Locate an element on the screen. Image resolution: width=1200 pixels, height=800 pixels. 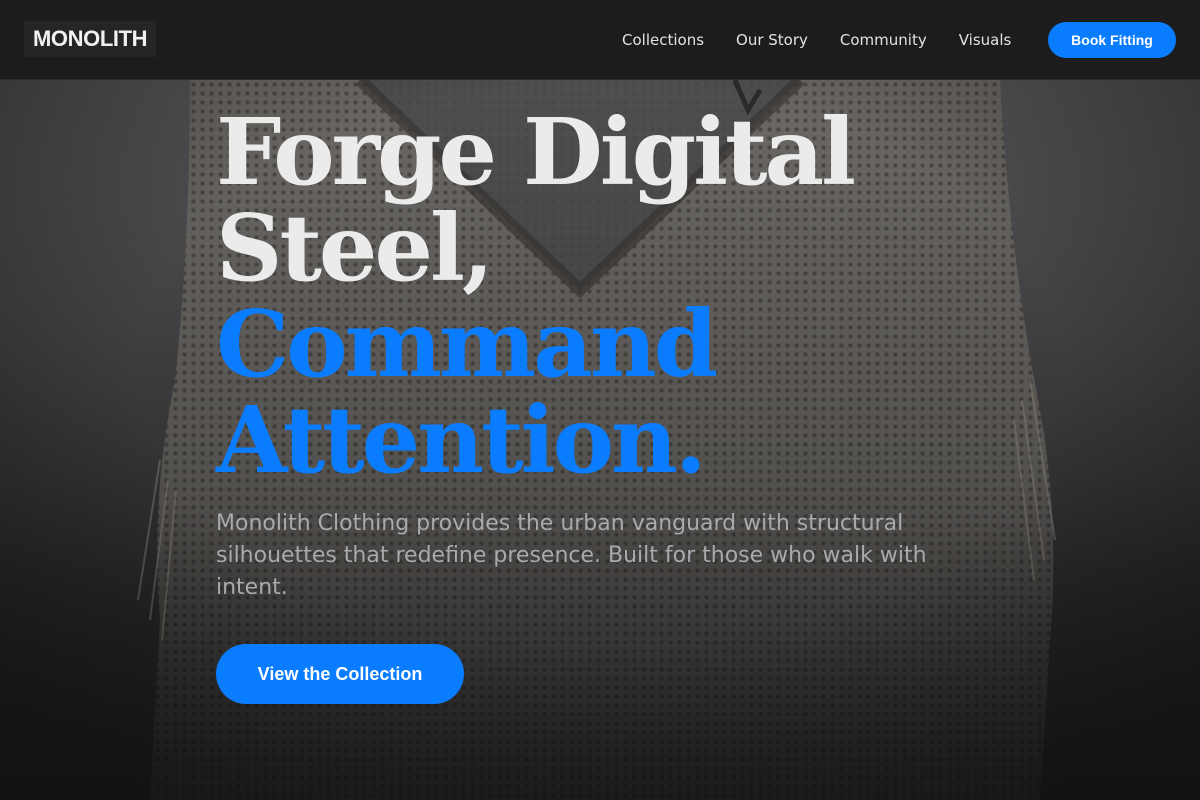
nav-link-visuals: Visuals is located at coordinates (985, 40).